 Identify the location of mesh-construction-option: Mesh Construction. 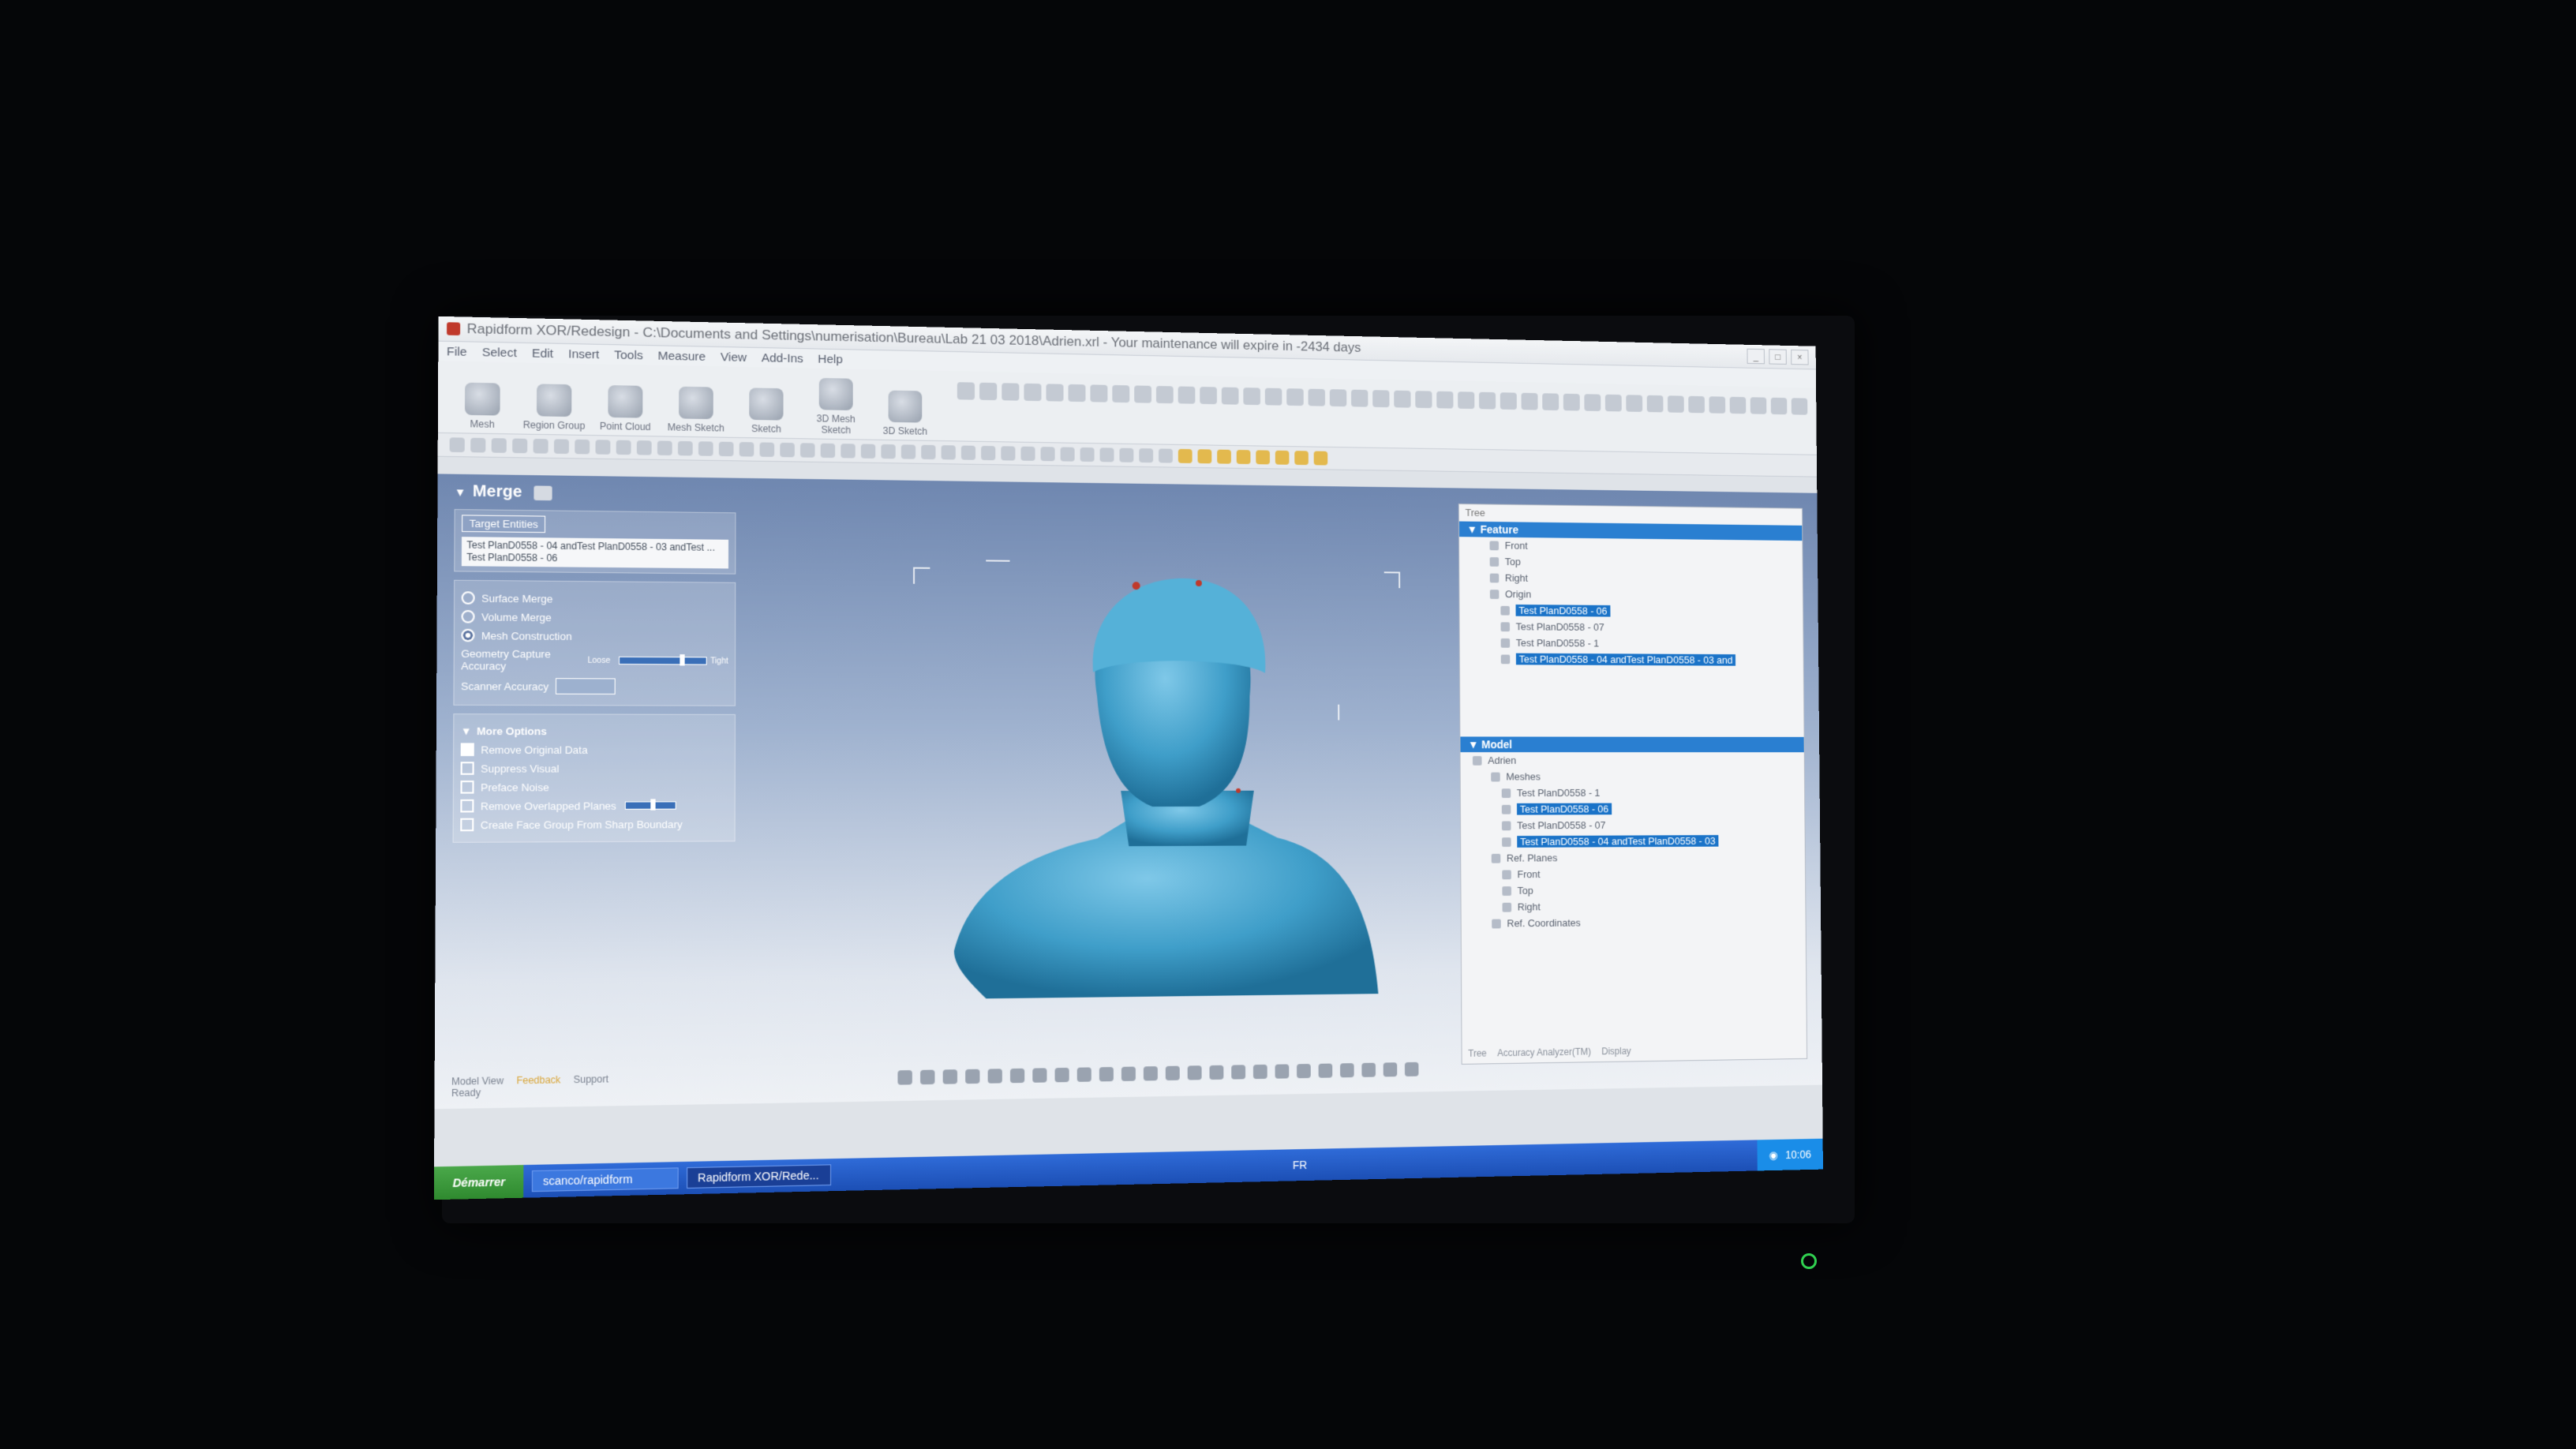
(594, 636).